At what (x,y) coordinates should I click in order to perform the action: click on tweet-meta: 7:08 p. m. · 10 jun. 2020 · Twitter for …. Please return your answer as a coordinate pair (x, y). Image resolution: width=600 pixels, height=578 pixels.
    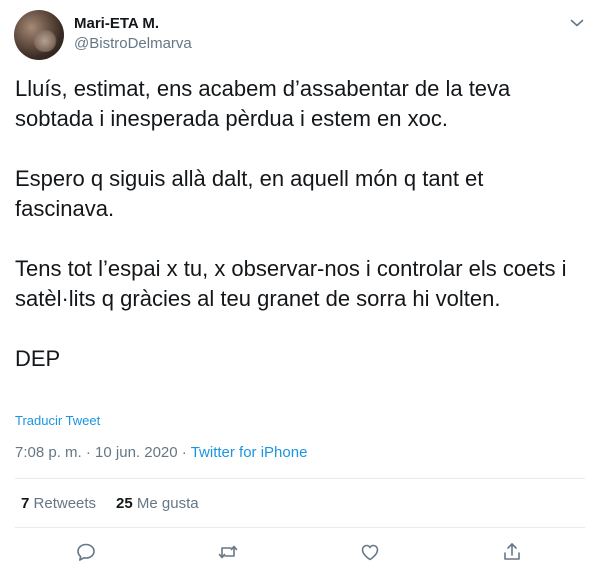
    Looking at the image, I should click on (161, 452).